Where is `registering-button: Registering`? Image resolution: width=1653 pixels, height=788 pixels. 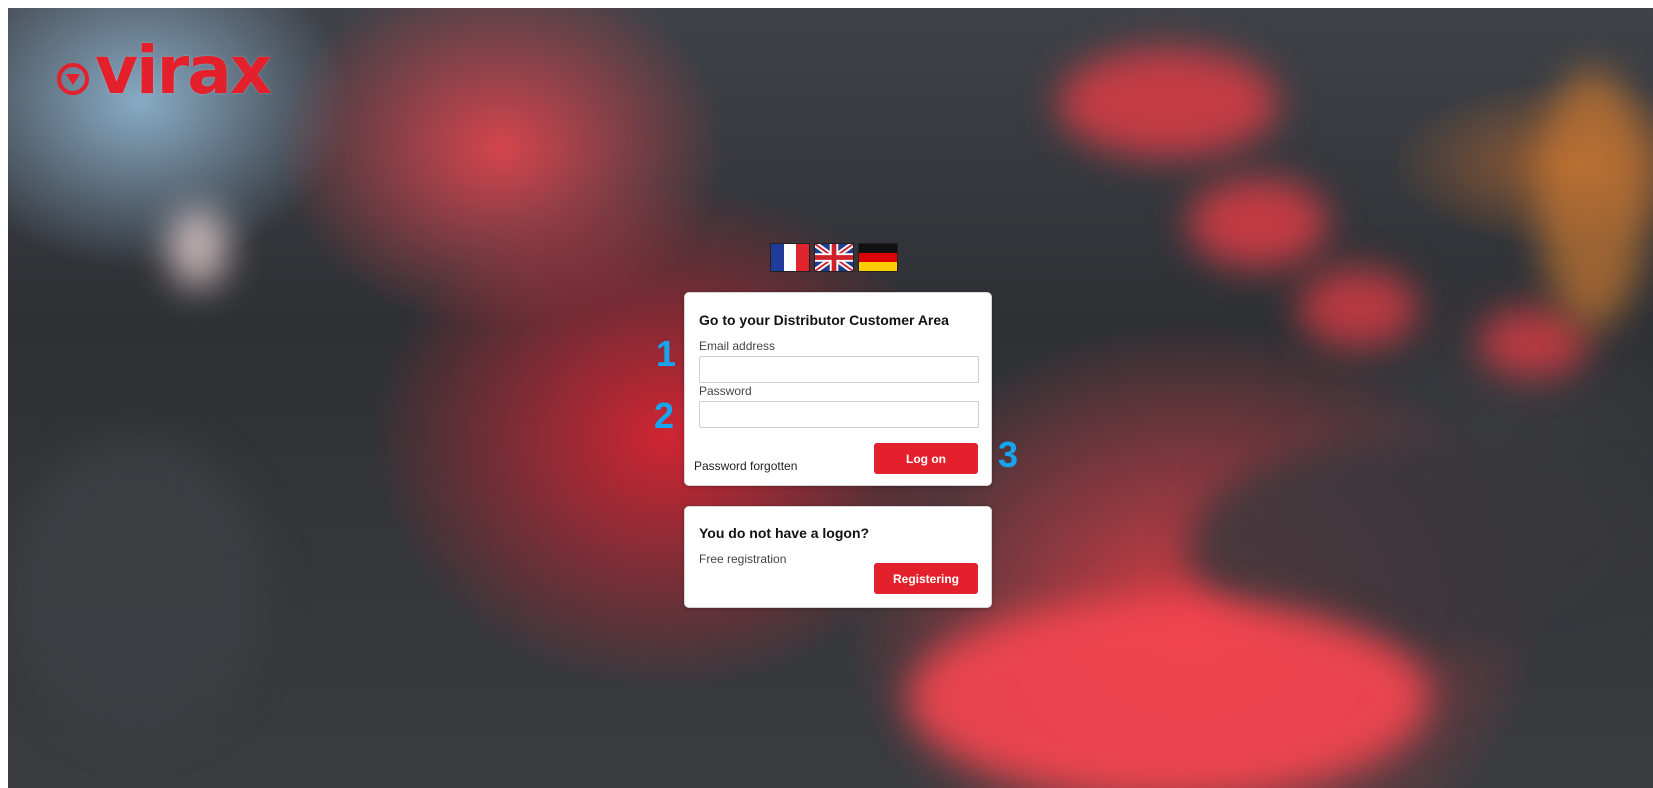
registering-button: Registering is located at coordinates (926, 578).